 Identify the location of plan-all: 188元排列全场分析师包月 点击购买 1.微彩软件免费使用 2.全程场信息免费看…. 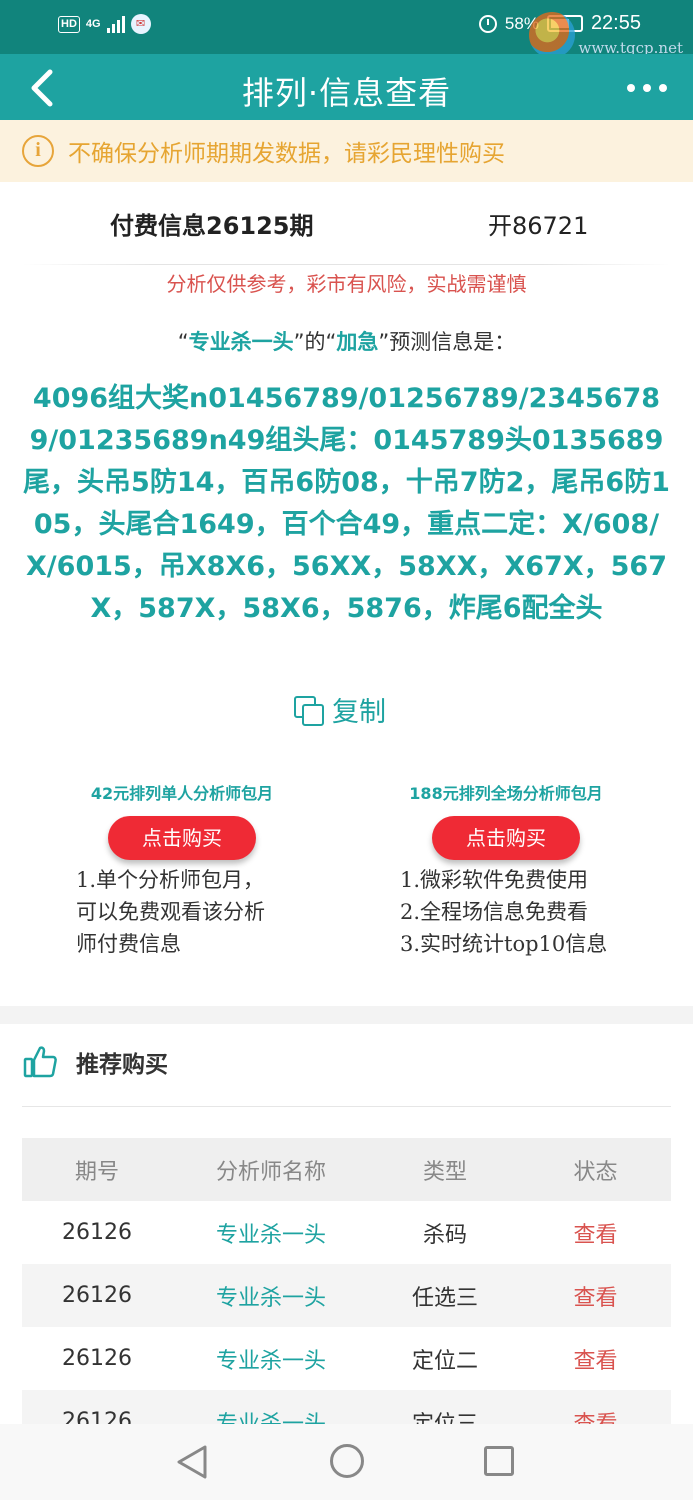
(506, 870).